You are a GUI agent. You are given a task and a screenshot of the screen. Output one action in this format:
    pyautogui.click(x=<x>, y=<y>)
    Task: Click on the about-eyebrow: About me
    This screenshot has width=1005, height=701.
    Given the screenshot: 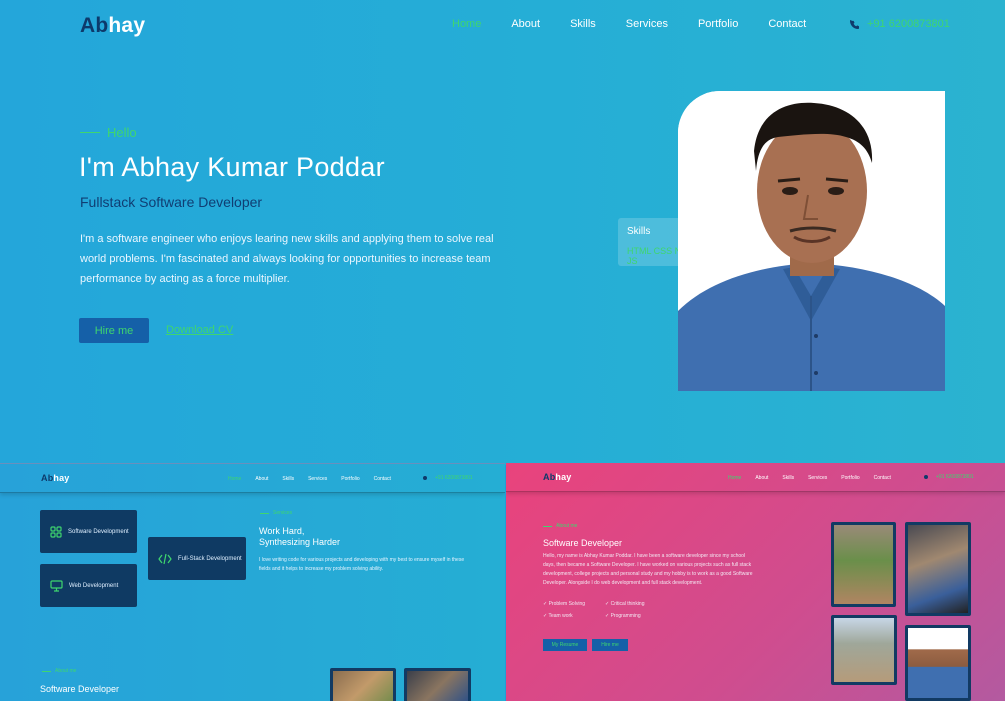 What is the action you would take?
    pyautogui.click(x=59, y=671)
    